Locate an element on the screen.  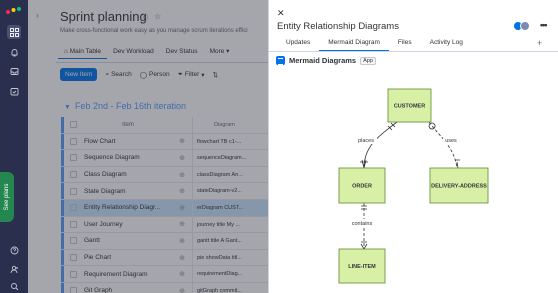
relation-line-places is located at coordinates (380, 145).